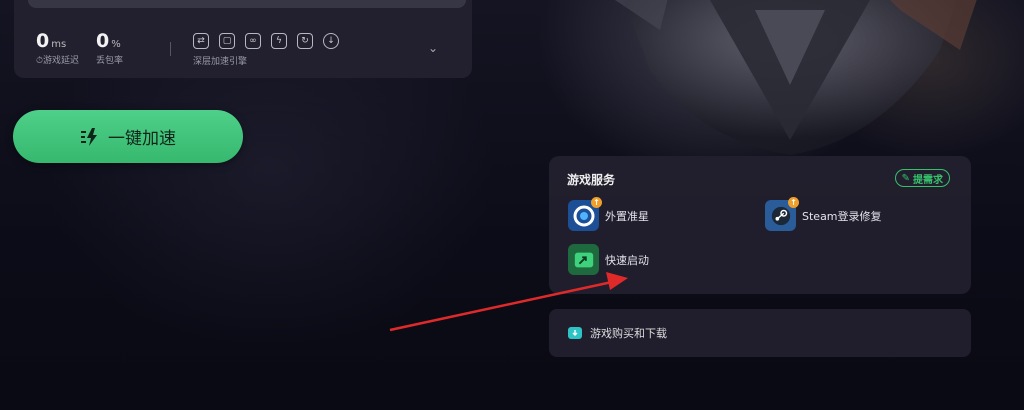 The width and height of the screenshot is (1024, 410). What do you see at coordinates (220, 62) in the screenshot?
I see `deep-engine-label: 深层加速引擎` at bounding box center [220, 62].